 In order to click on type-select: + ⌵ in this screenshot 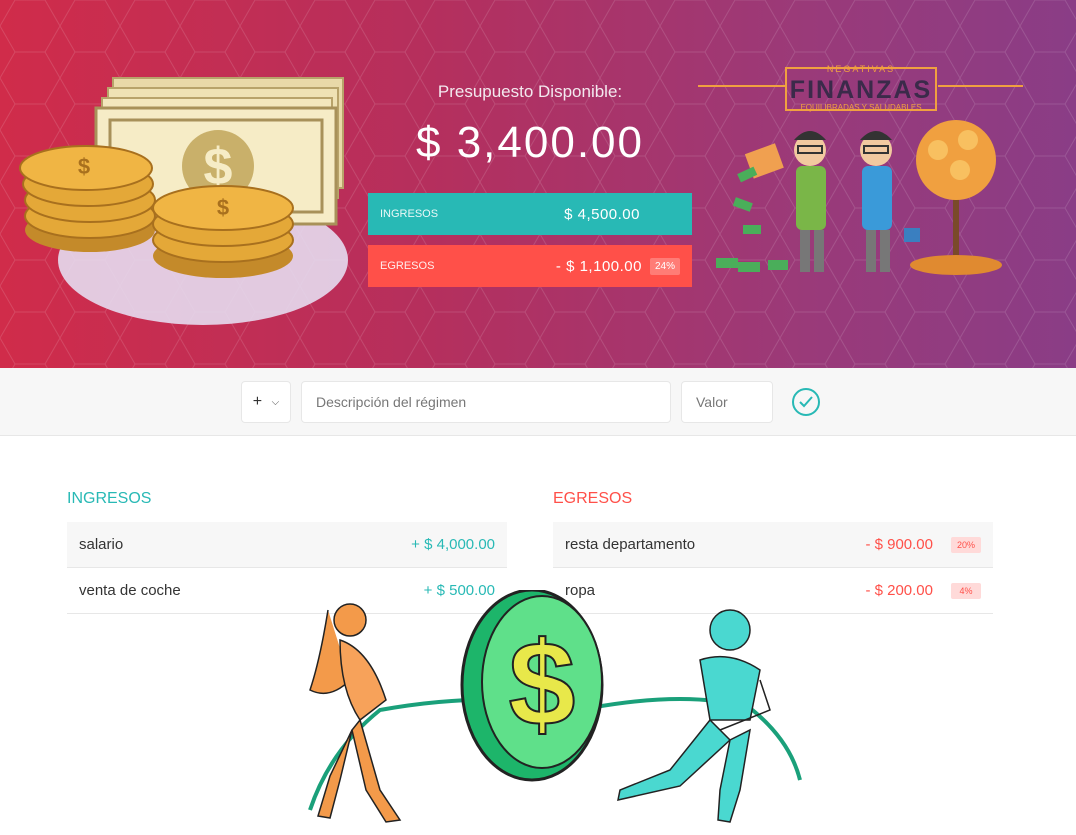, I will do `click(266, 402)`.